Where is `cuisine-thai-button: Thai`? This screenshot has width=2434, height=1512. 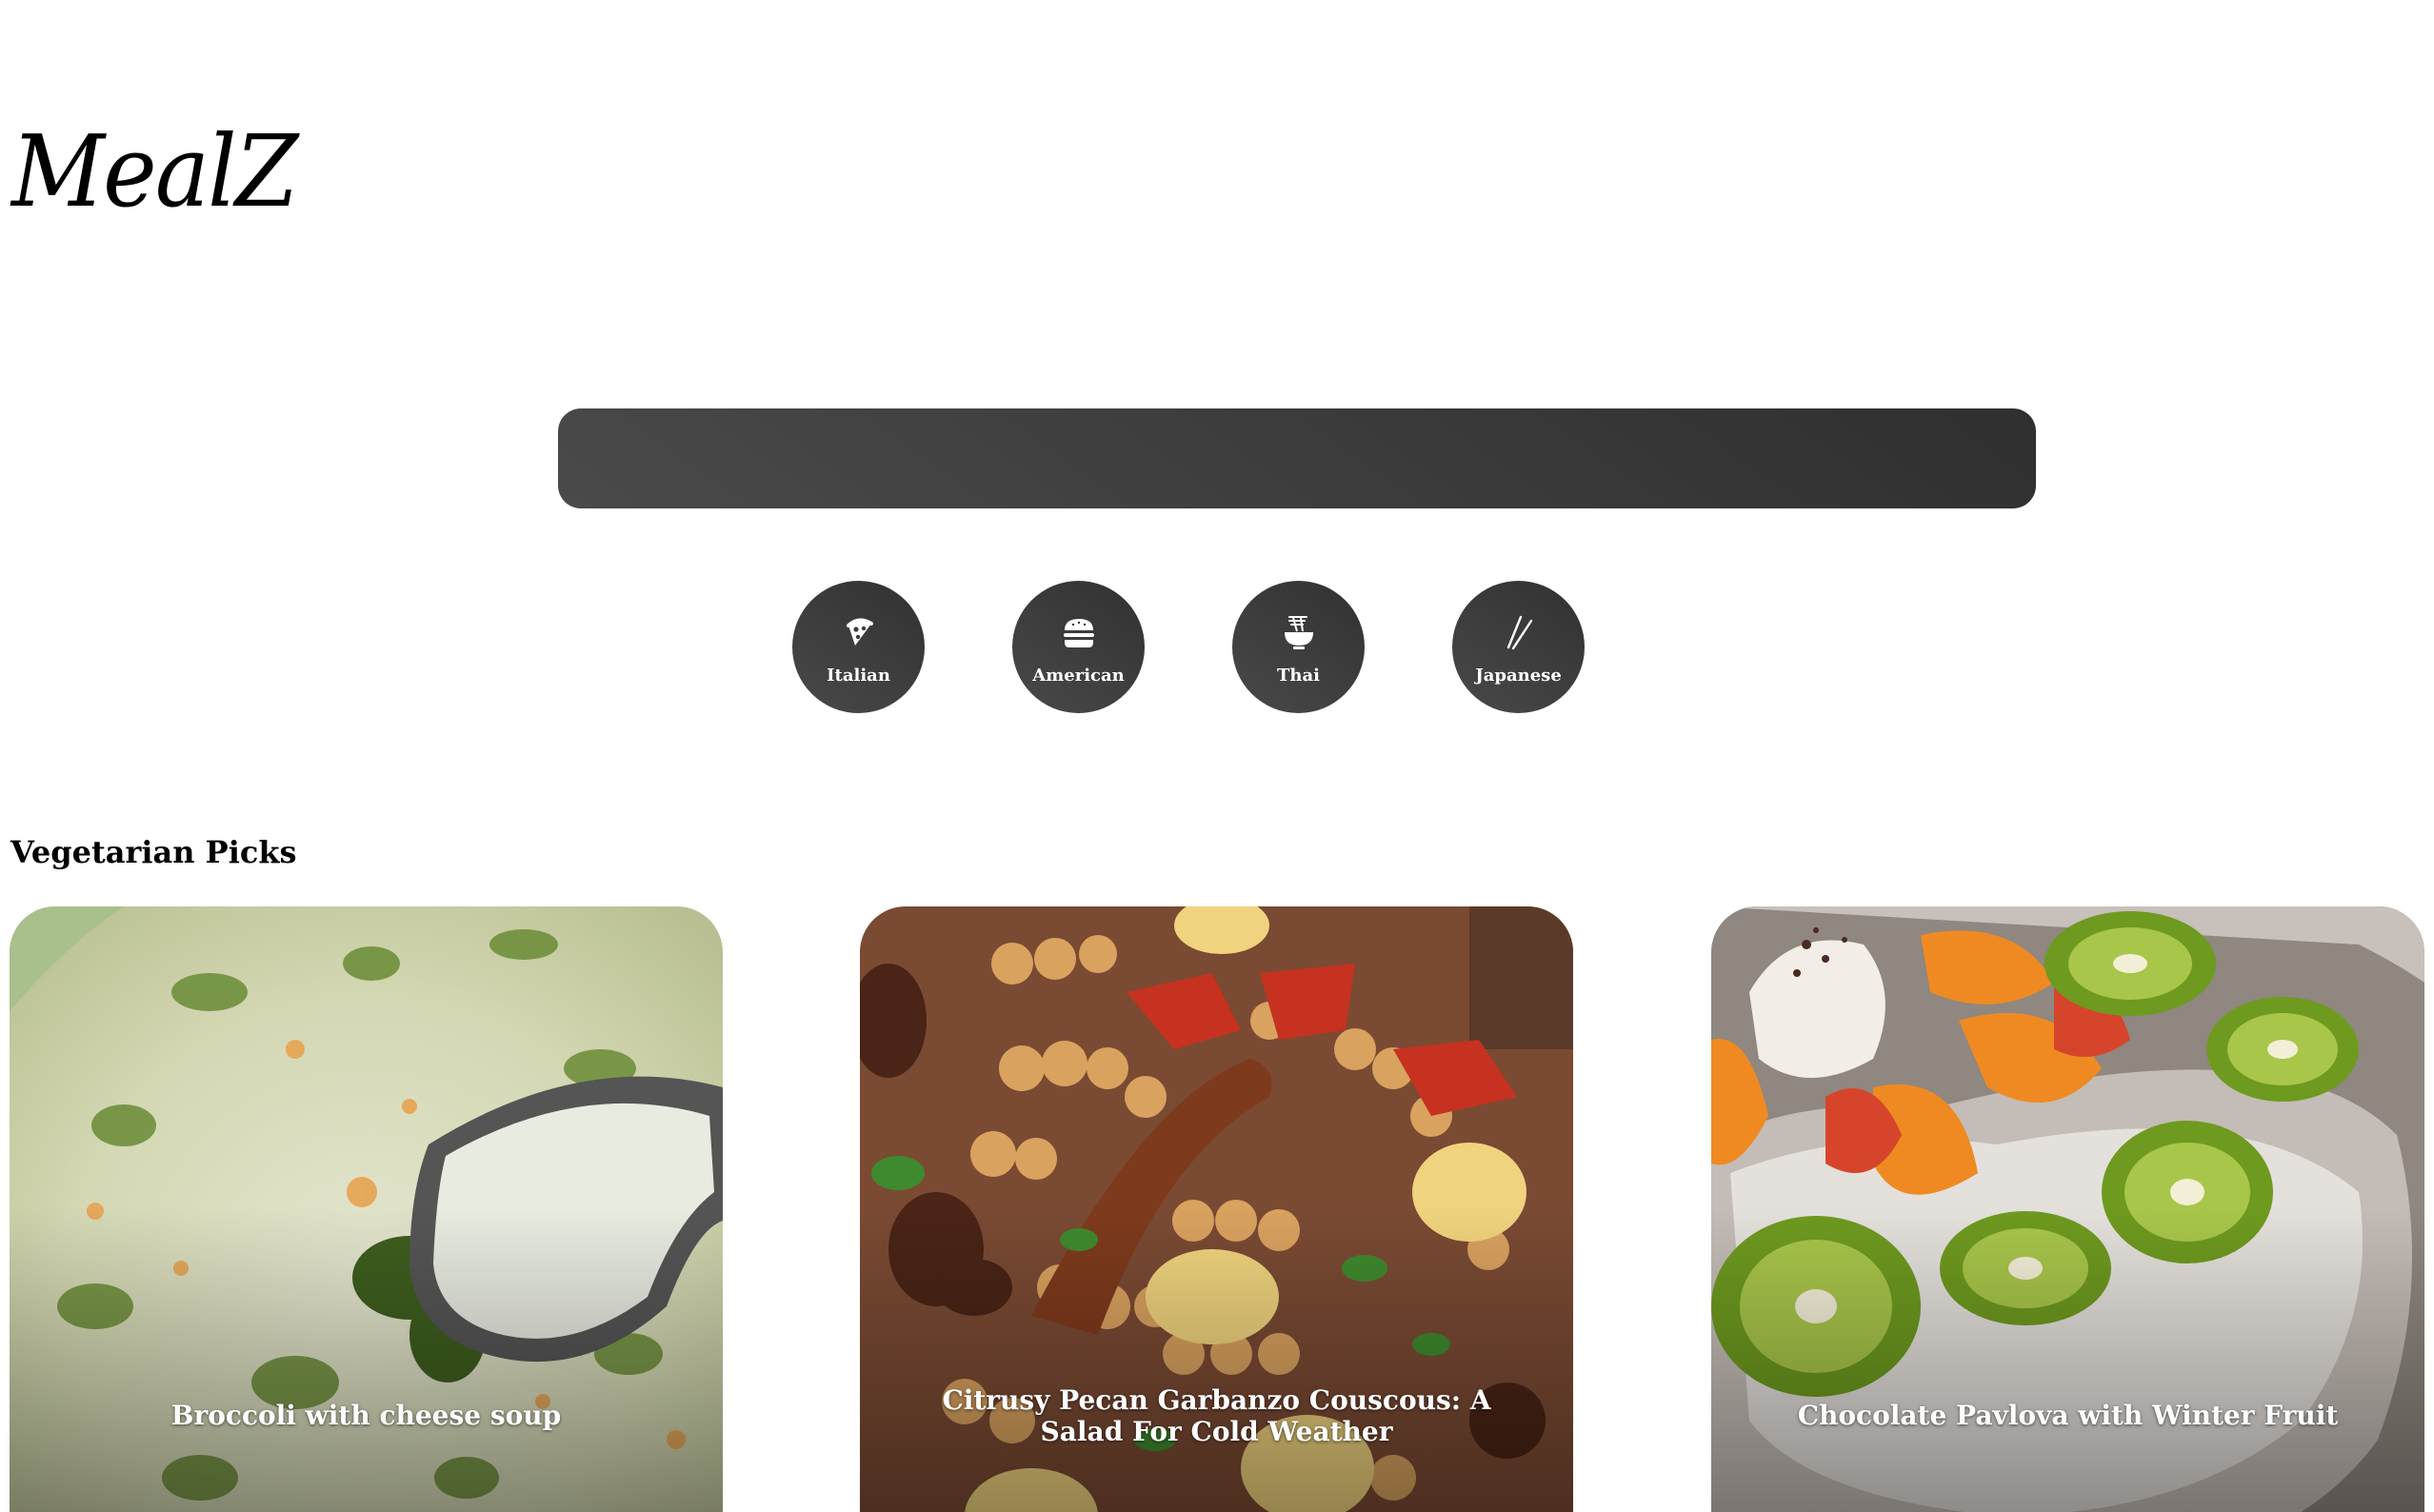 cuisine-thai-button: Thai is located at coordinates (1298, 647).